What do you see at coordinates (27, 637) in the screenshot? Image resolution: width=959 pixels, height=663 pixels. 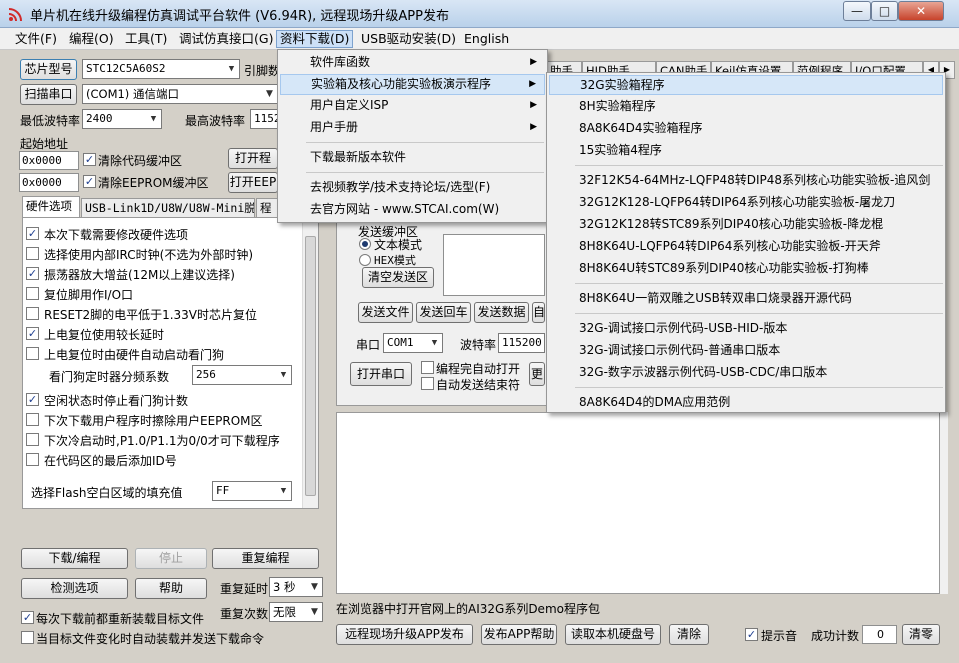 I see `reload-auto-checkbox` at bounding box center [27, 637].